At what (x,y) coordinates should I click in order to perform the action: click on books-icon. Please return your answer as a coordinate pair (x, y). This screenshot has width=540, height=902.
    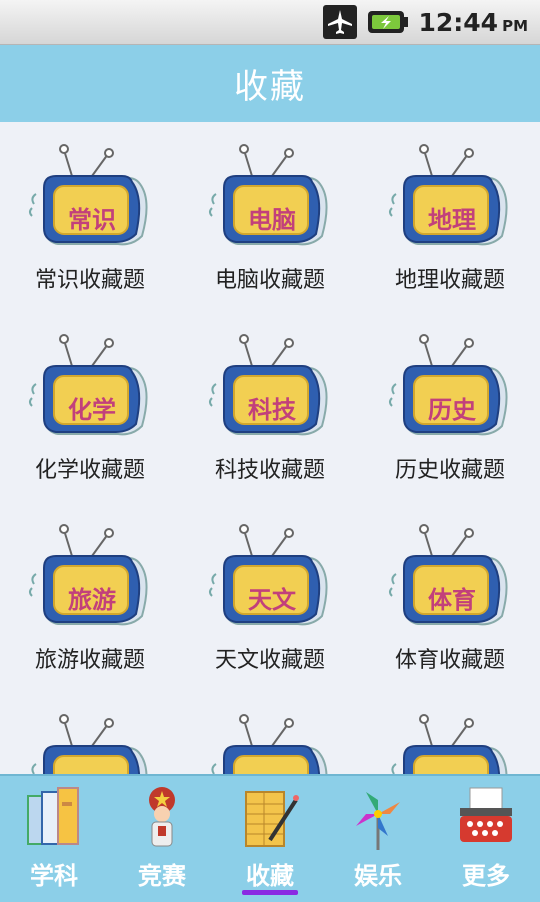
    Looking at the image, I should click on (54, 817).